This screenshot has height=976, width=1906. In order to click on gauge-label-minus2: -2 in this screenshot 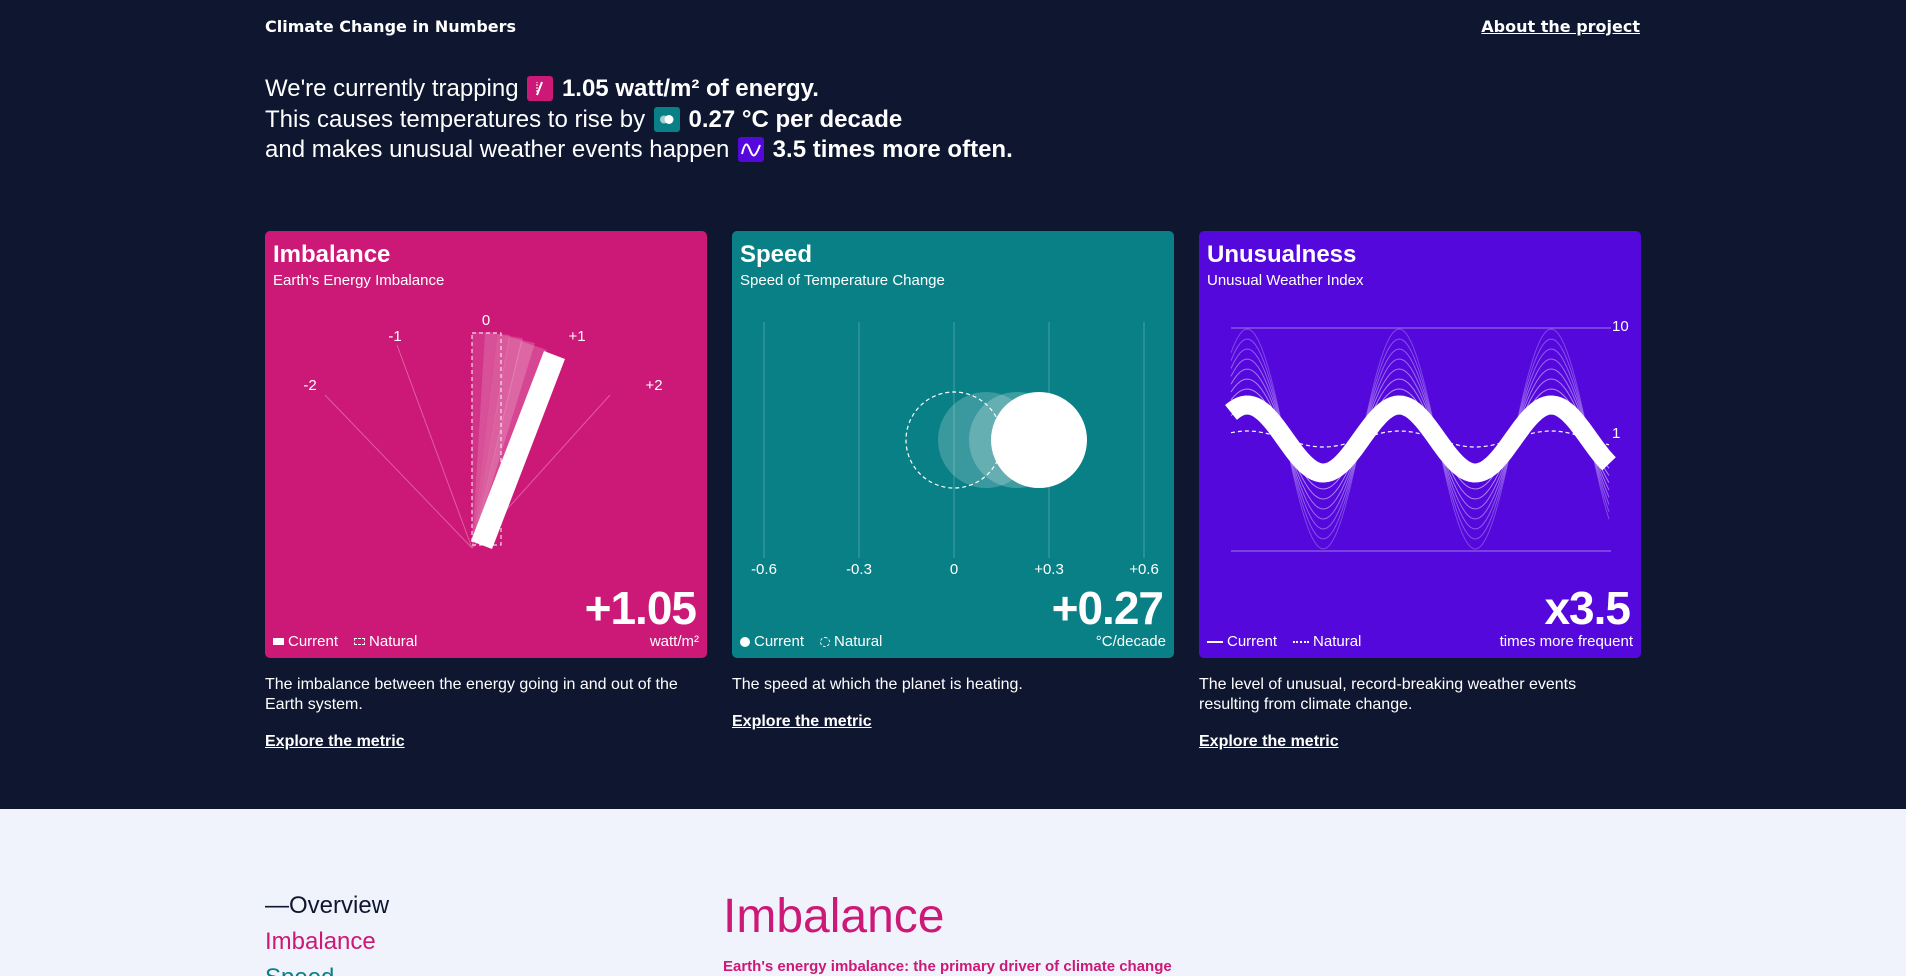, I will do `click(309, 385)`.